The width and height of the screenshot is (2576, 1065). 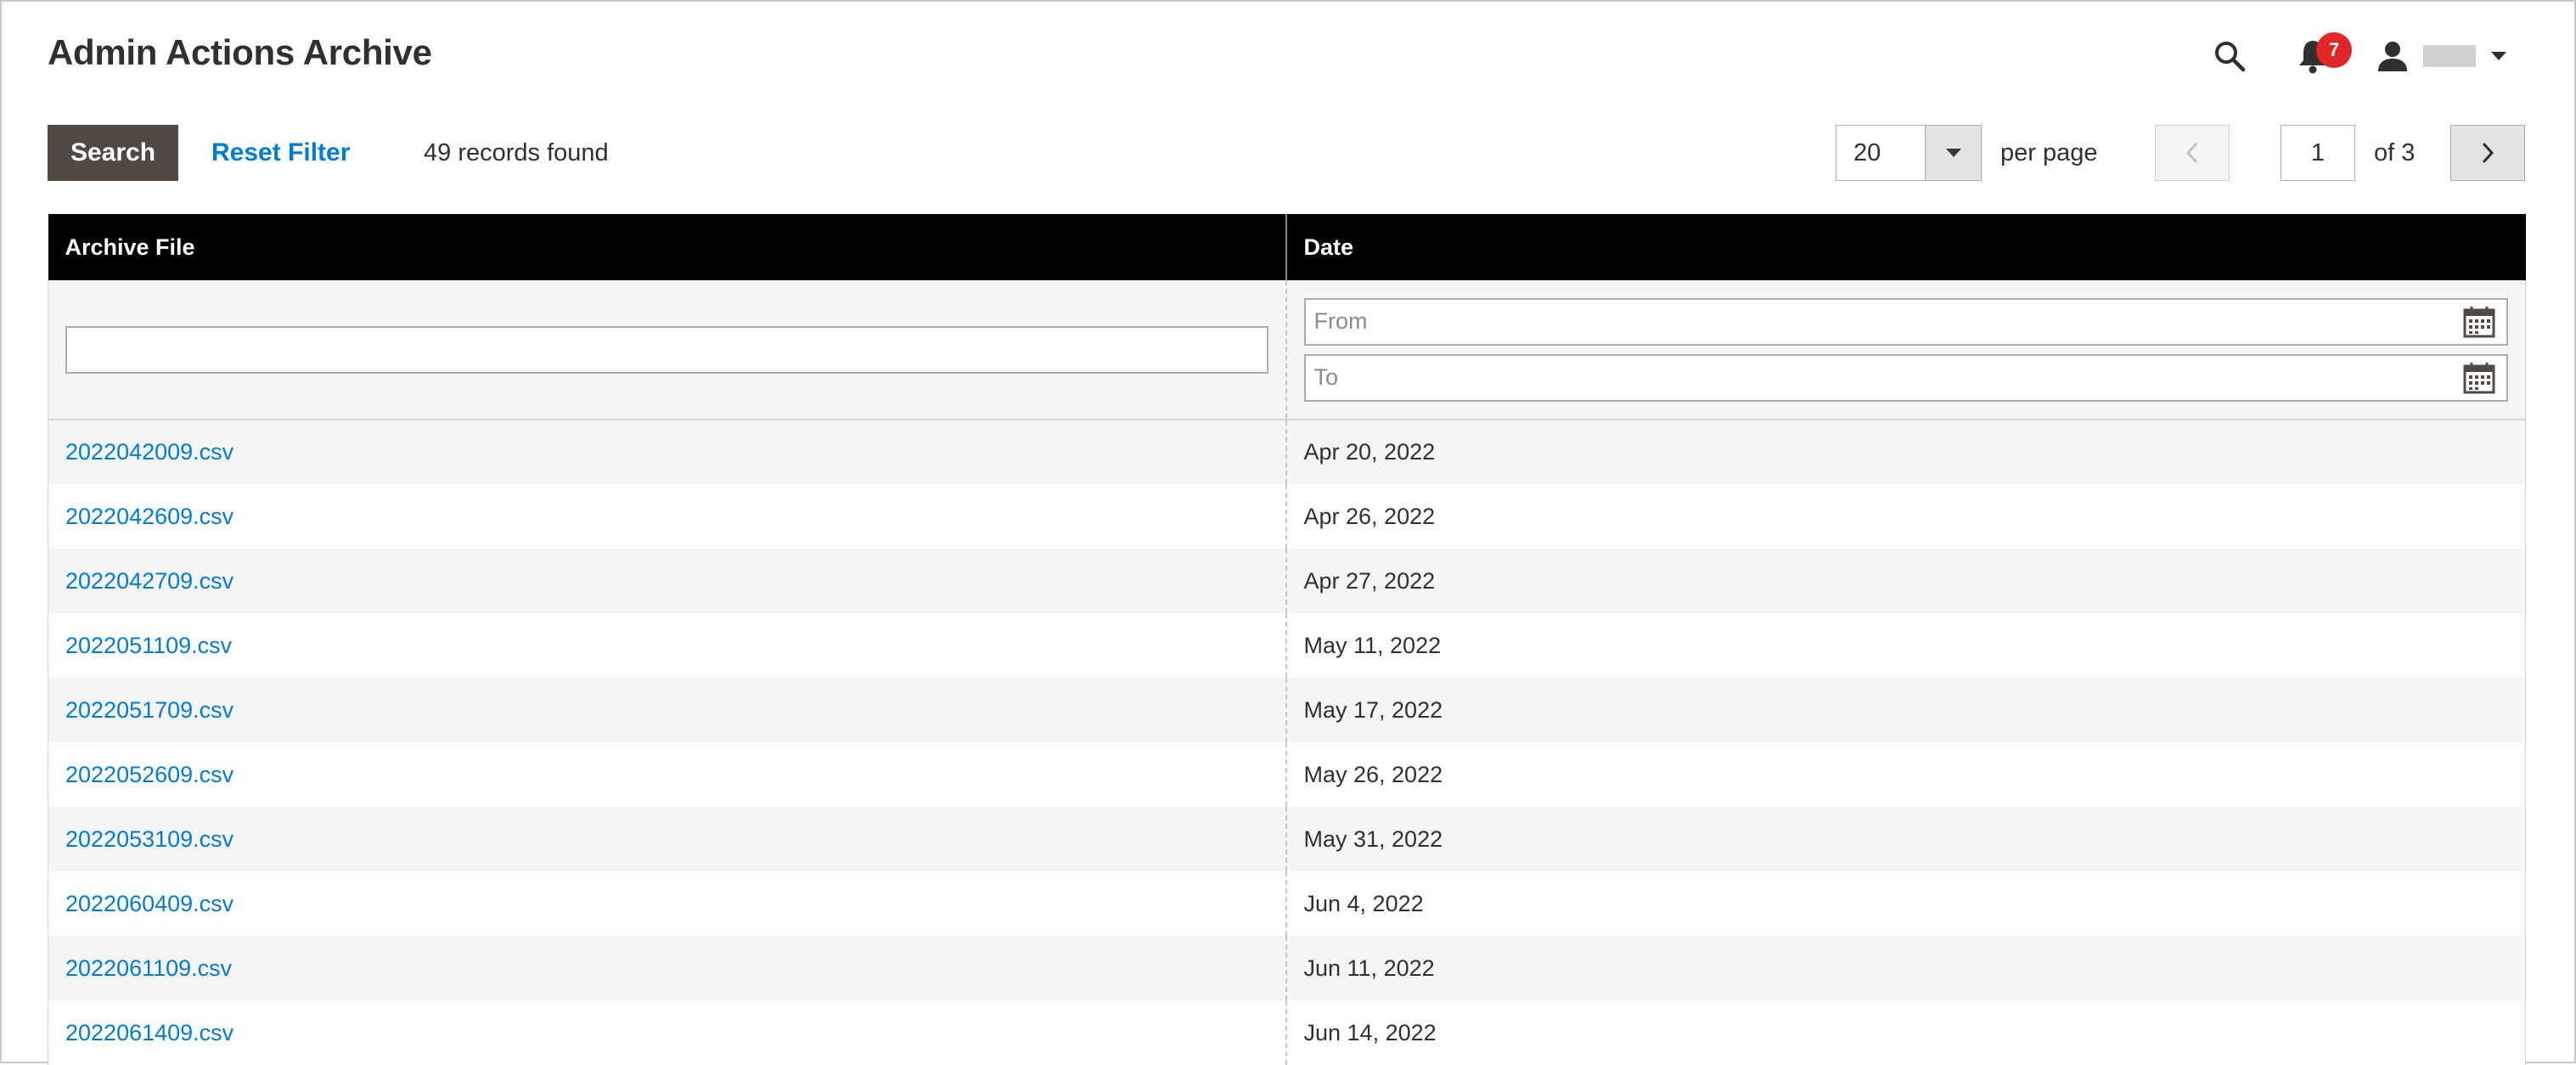 I want to click on user-icon, so click(x=2392, y=56).